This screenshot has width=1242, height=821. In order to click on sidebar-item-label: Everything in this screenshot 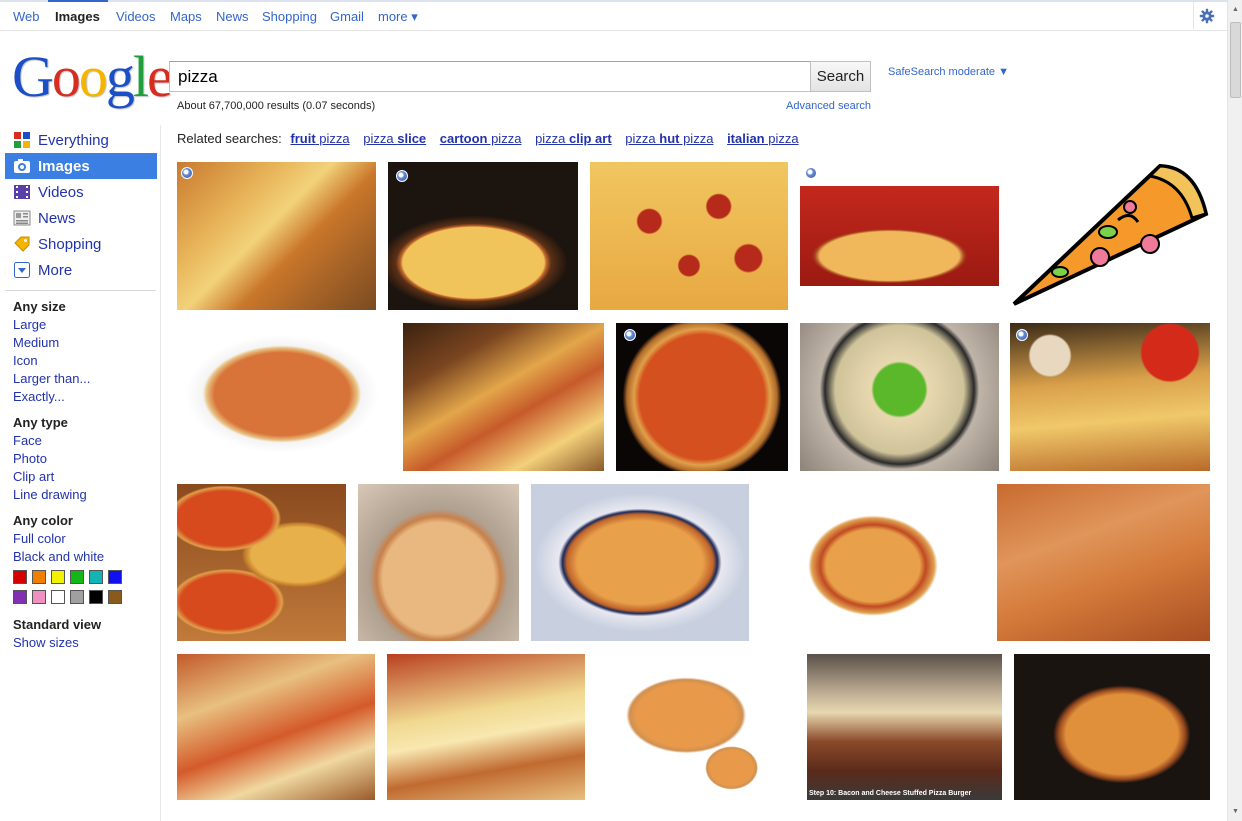, I will do `click(73, 140)`.